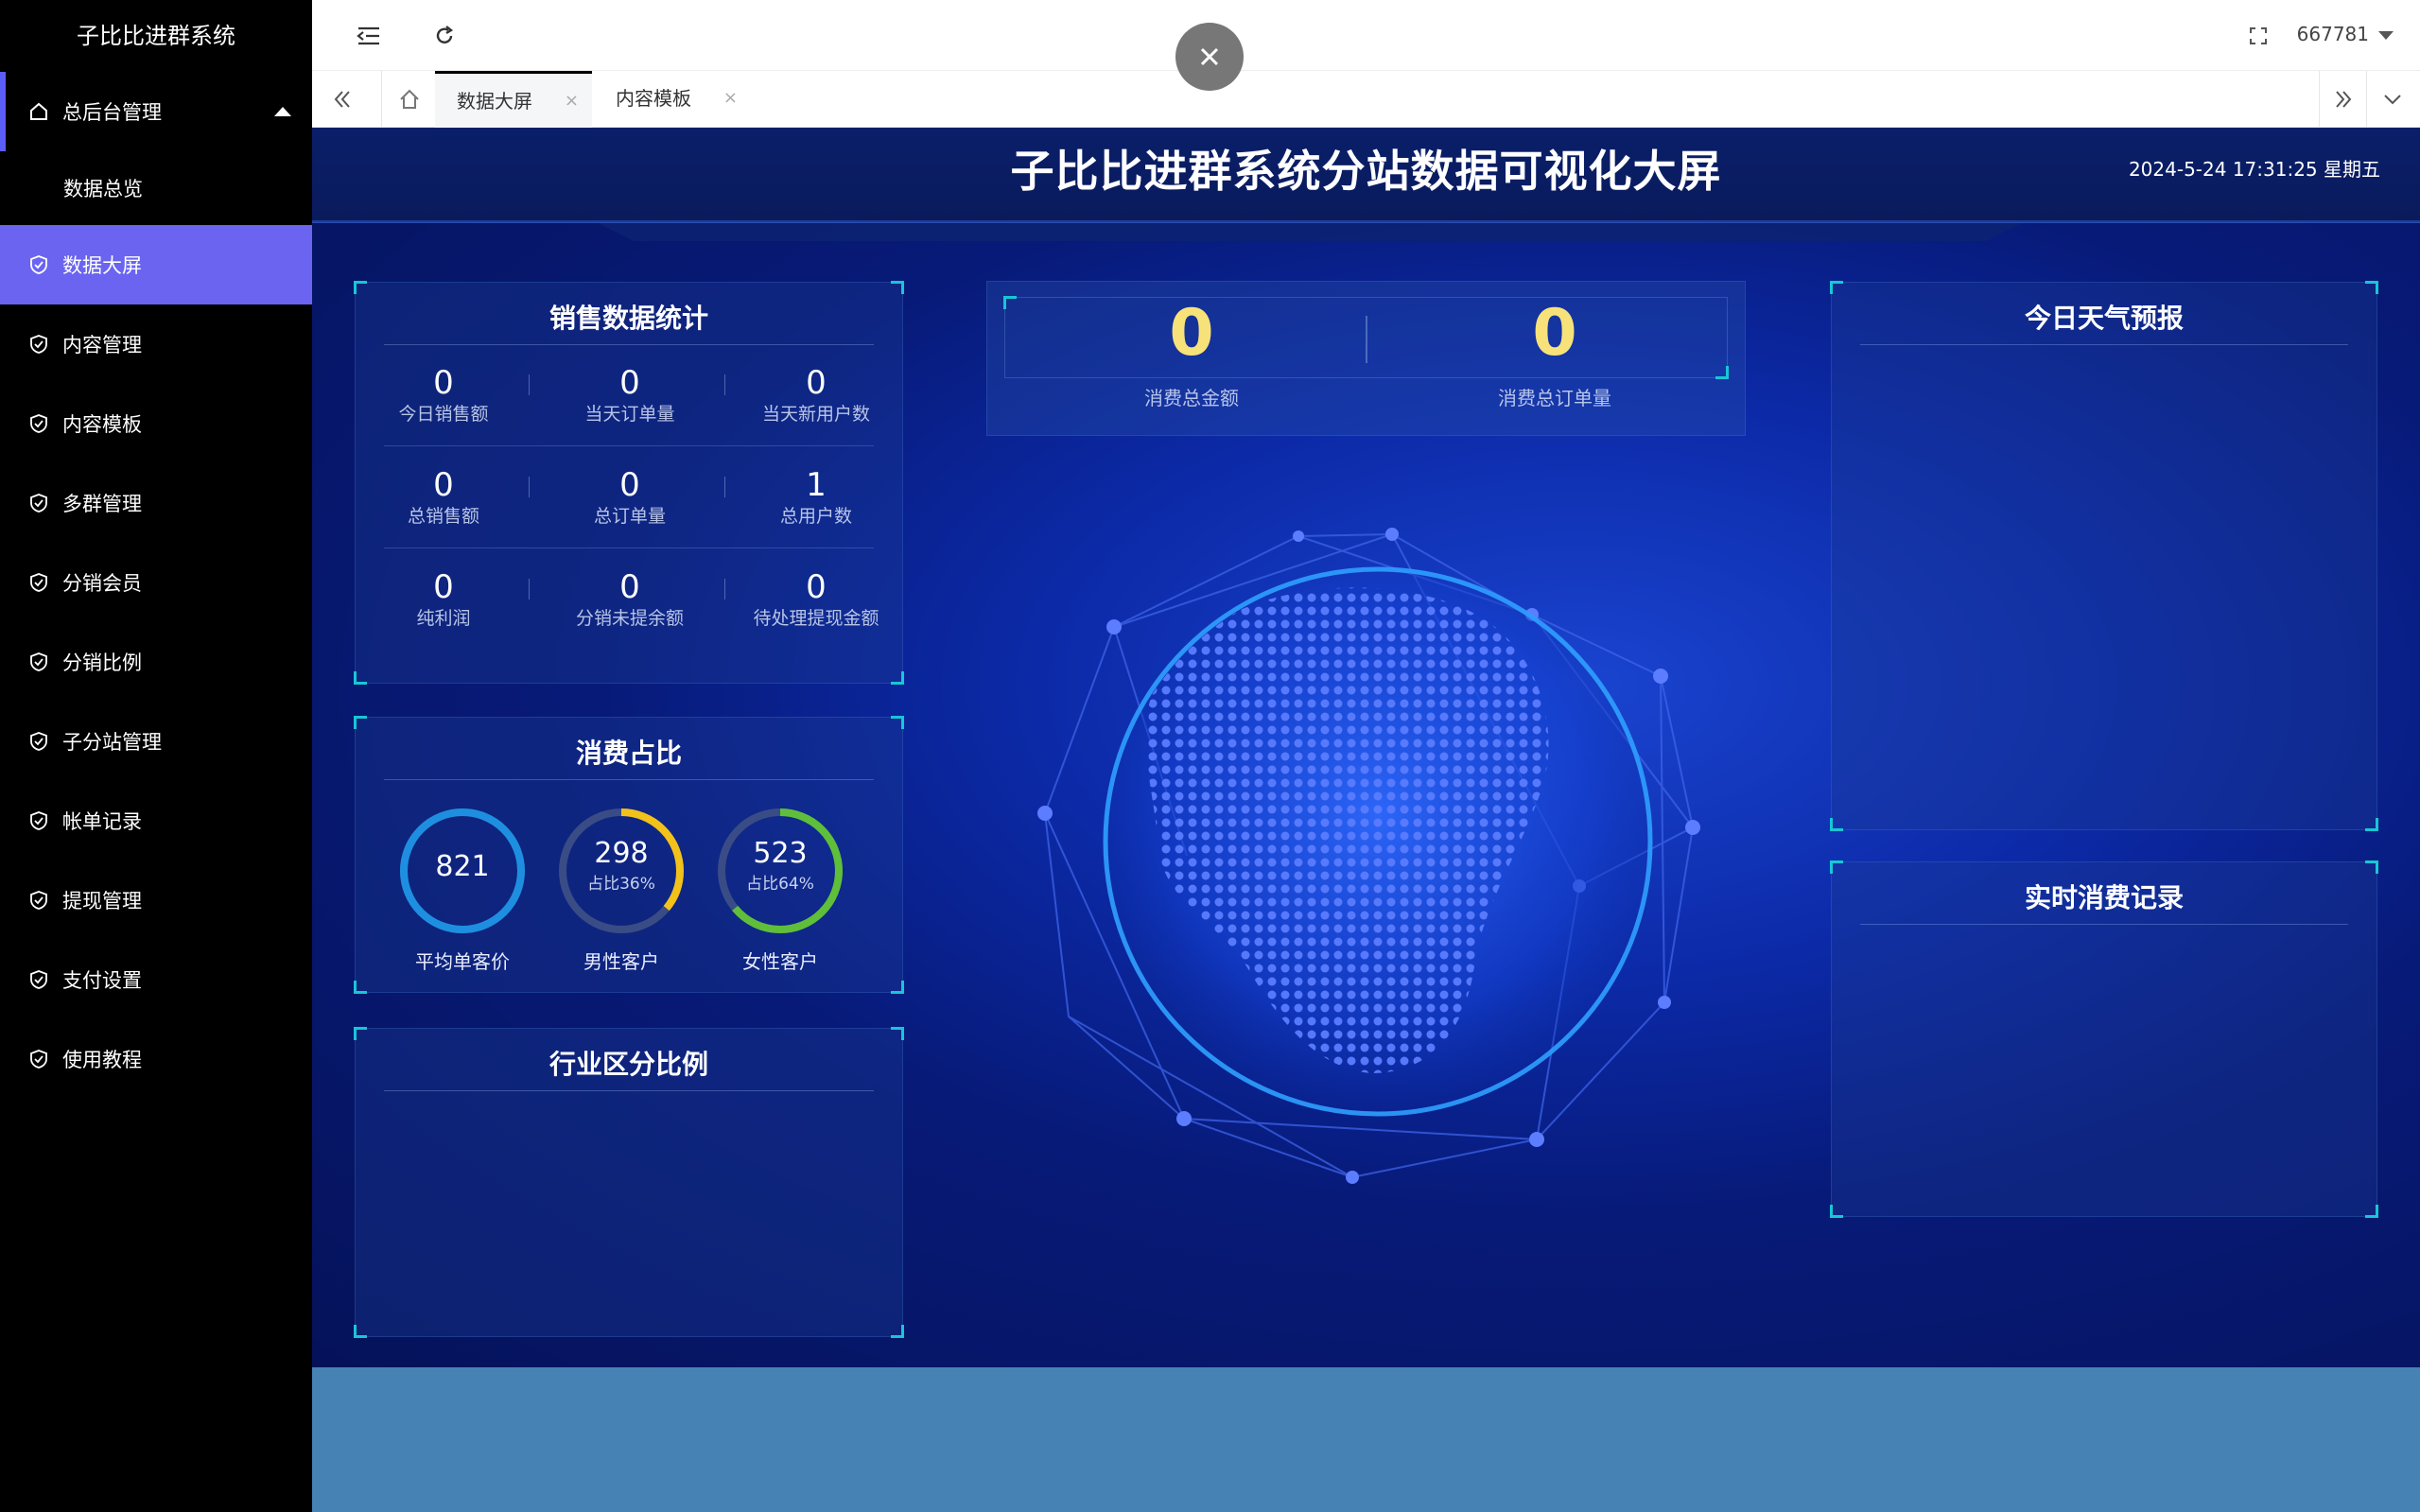  Describe the element at coordinates (2104, 899) in the screenshot. I see `realtime-panel-title: 实时消费记录` at that location.